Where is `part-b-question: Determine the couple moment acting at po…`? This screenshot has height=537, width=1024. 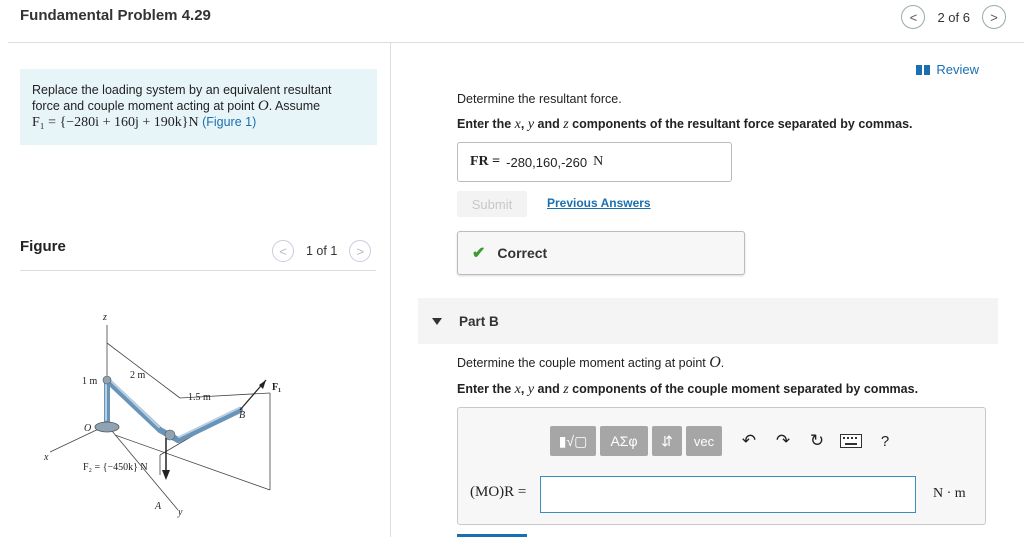
part-b-question: Determine the couple moment acting at po… is located at coordinates (590, 363).